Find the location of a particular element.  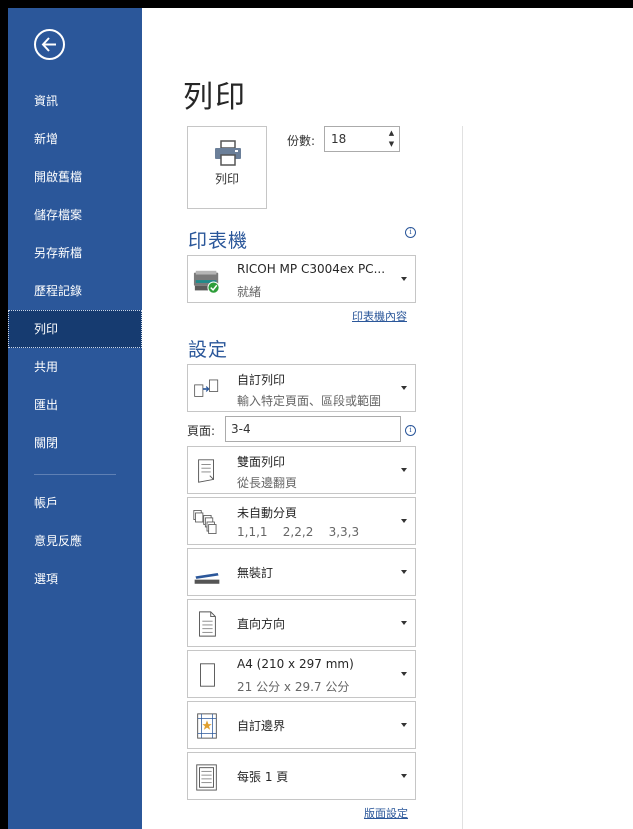

sidebar-item-info: 資訊 is located at coordinates (75, 101).